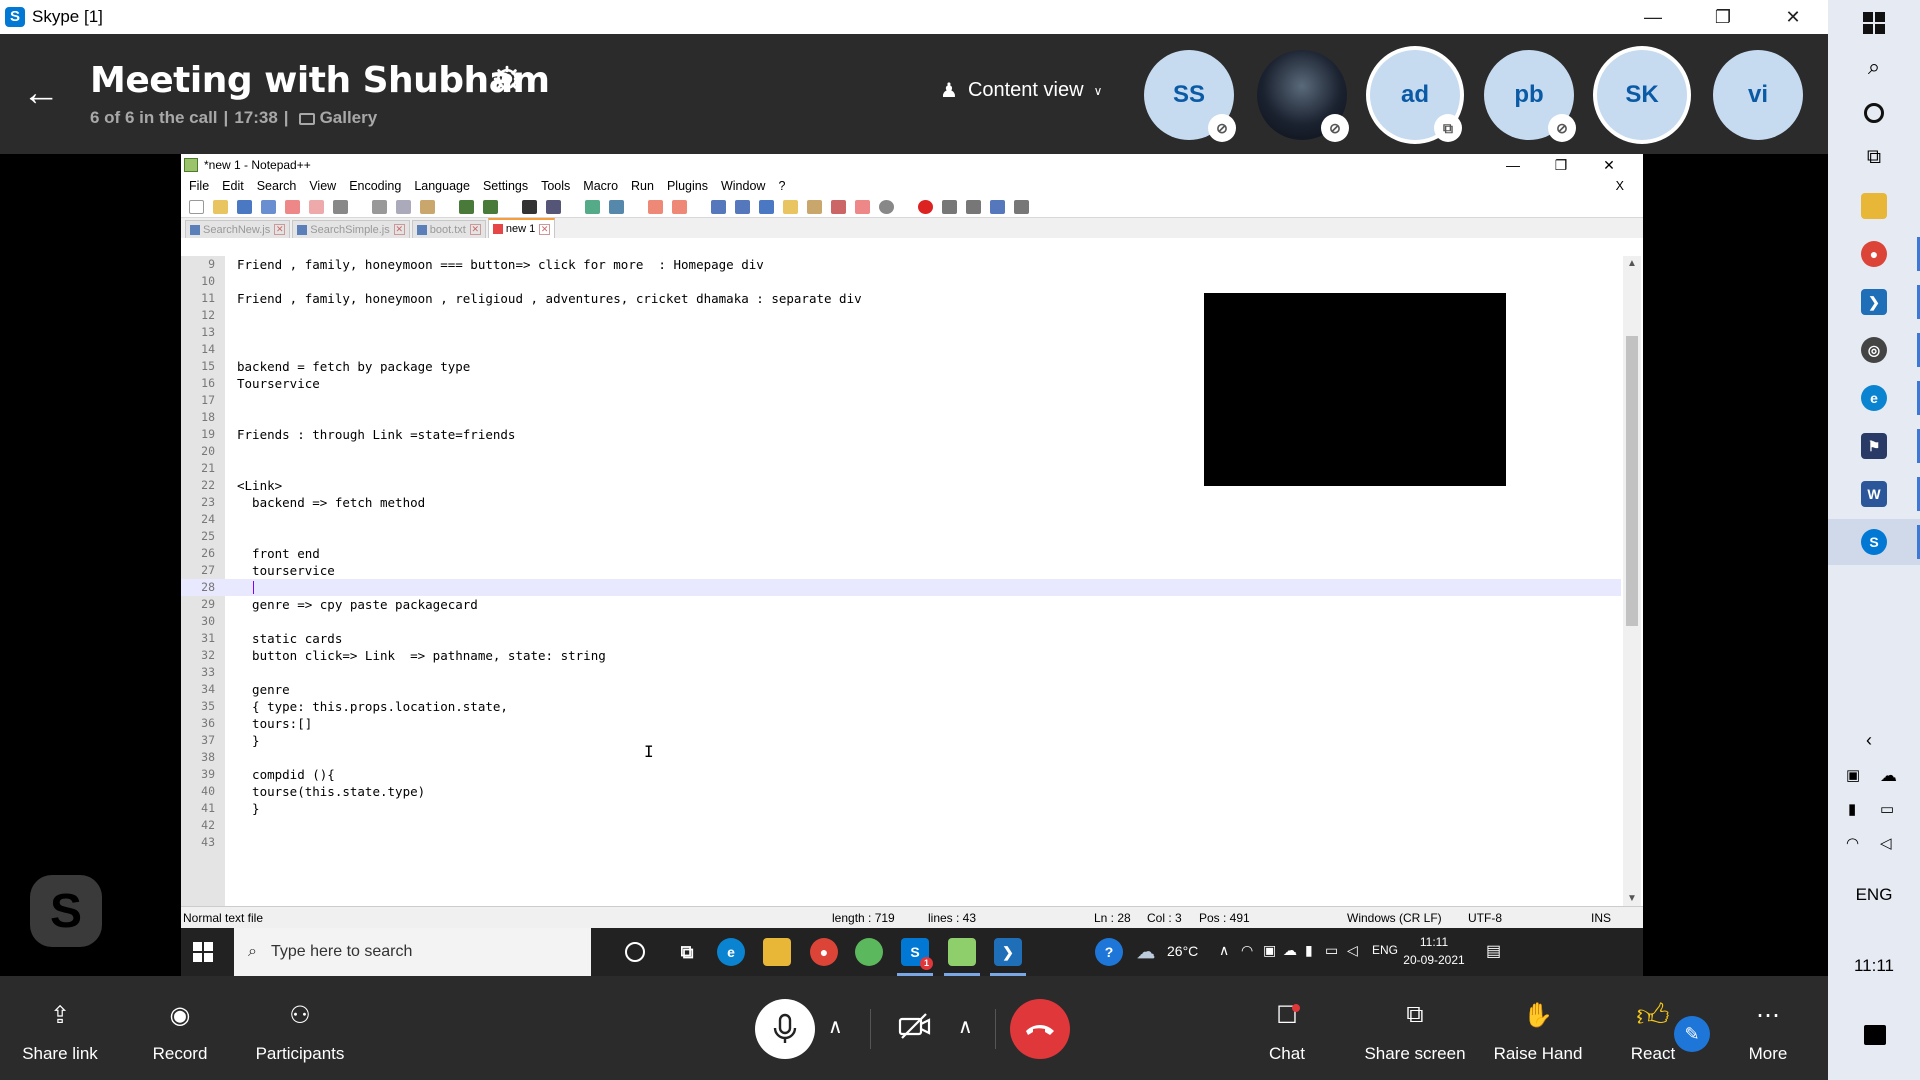 The width and height of the screenshot is (1920, 1080). I want to click on inner-language: ENG, so click(1385, 950).